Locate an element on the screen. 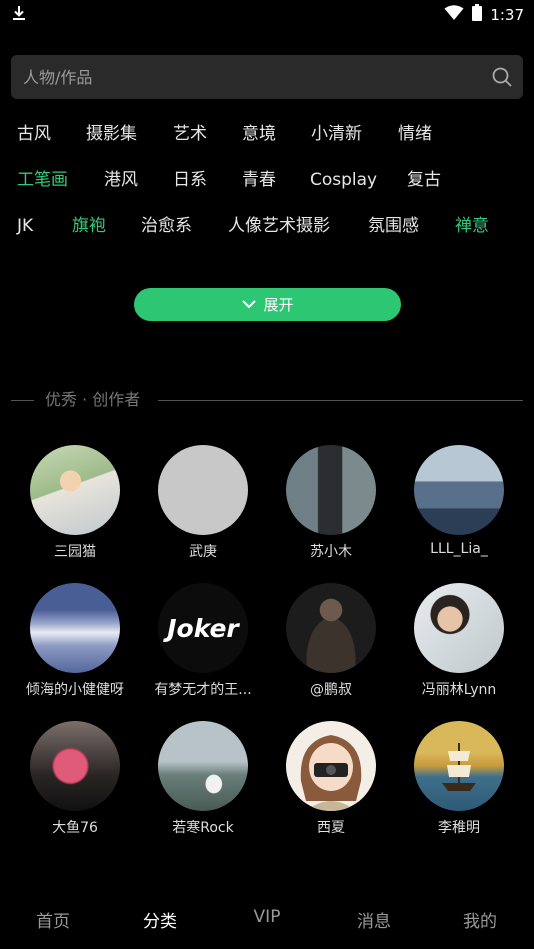  creator-card: 冯丽林Lynn is located at coordinates (459, 641).